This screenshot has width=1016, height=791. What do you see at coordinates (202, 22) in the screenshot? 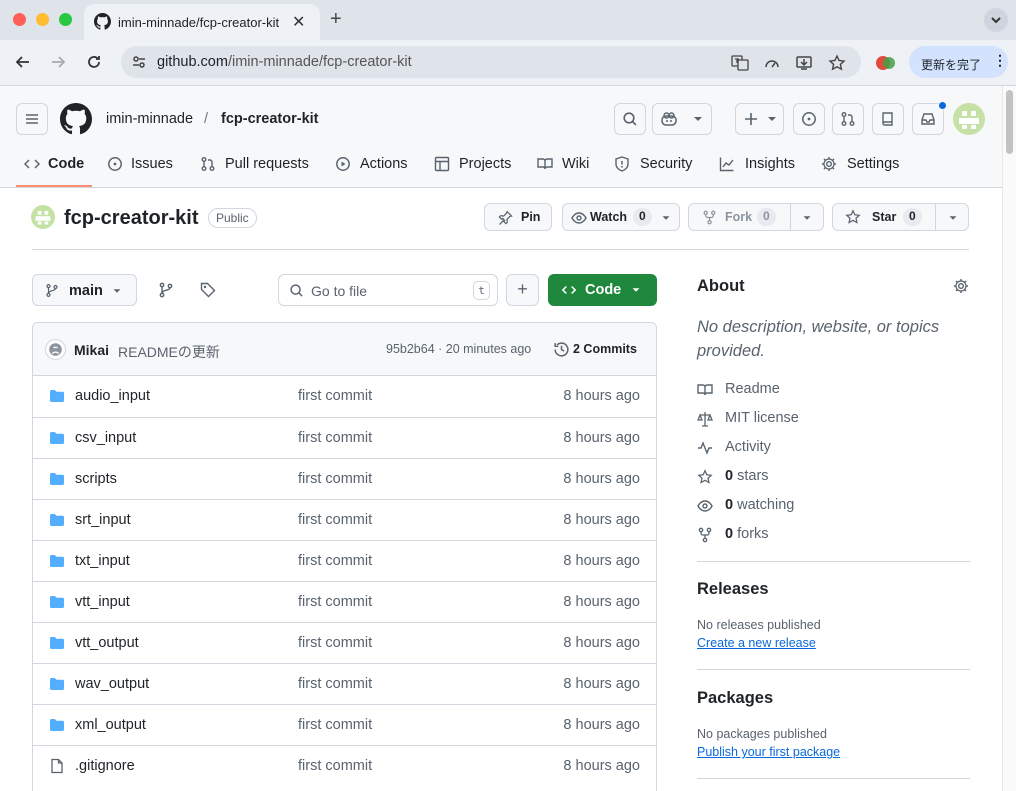
I see `browser-tab: imin-minnade/fcp-creator-kit ✕` at bounding box center [202, 22].